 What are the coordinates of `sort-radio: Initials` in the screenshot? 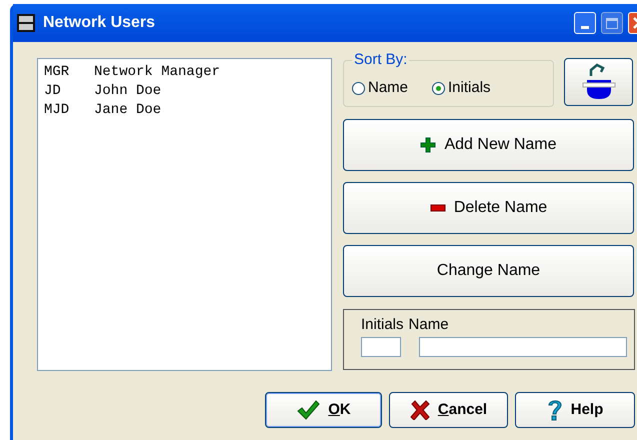 It's located at (461, 88).